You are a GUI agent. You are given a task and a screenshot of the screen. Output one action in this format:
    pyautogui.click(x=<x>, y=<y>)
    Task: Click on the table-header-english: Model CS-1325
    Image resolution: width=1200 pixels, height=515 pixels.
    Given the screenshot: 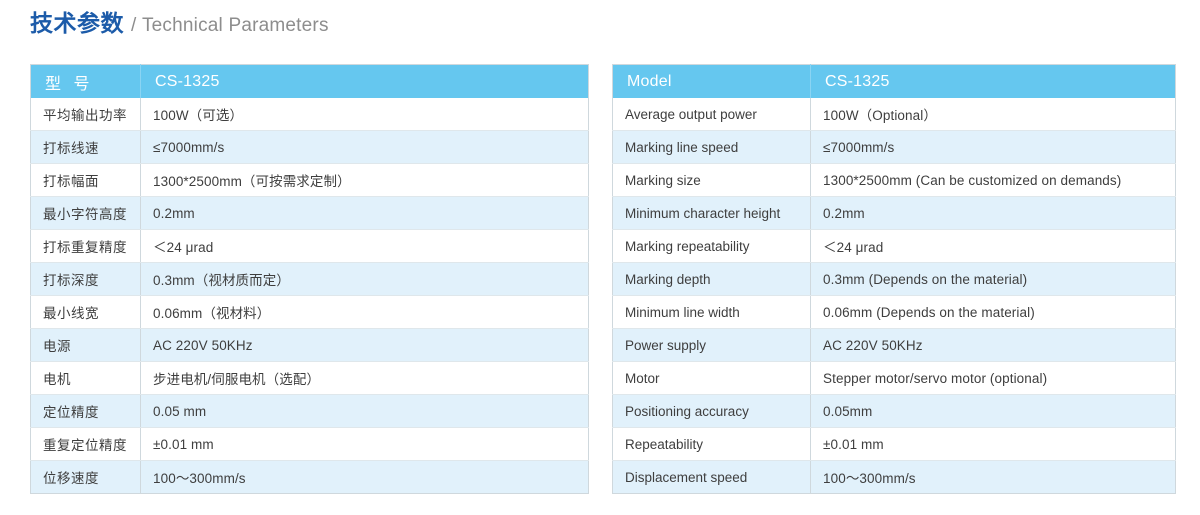 What is the action you would take?
    pyautogui.click(x=894, y=81)
    